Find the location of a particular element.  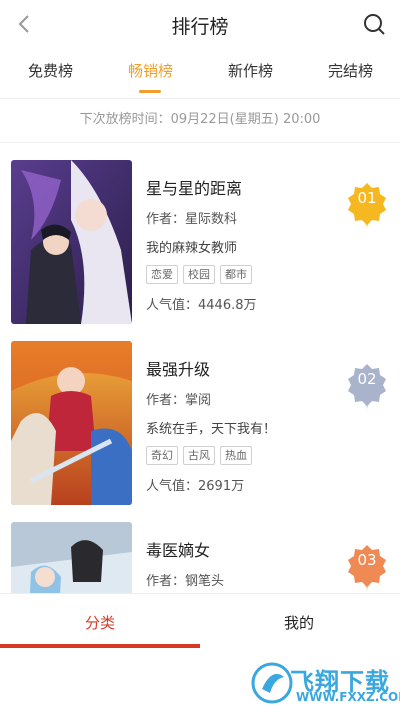

book-title: 毒医嫡女 is located at coordinates (178, 549).